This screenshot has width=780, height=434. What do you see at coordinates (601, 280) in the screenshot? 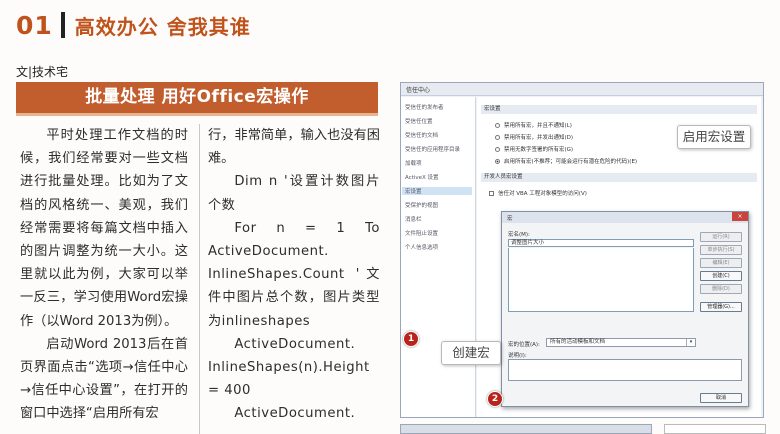
I see `macro-list` at bounding box center [601, 280].